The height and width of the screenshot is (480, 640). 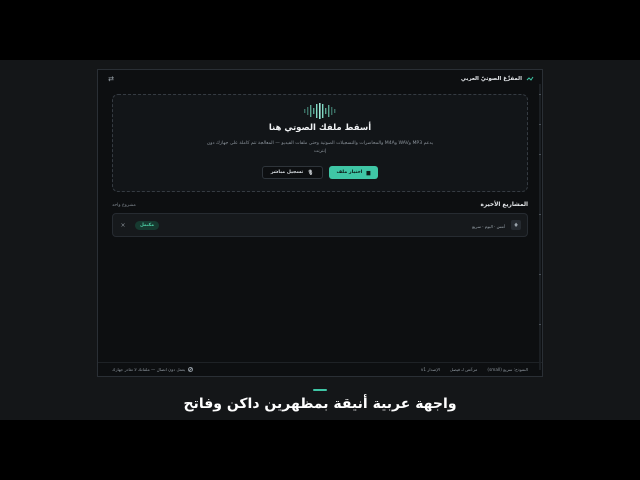 What do you see at coordinates (287, 172) in the screenshot?
I see `record-live-label: تسجيل مباشر` at bounding box center [287, 172].